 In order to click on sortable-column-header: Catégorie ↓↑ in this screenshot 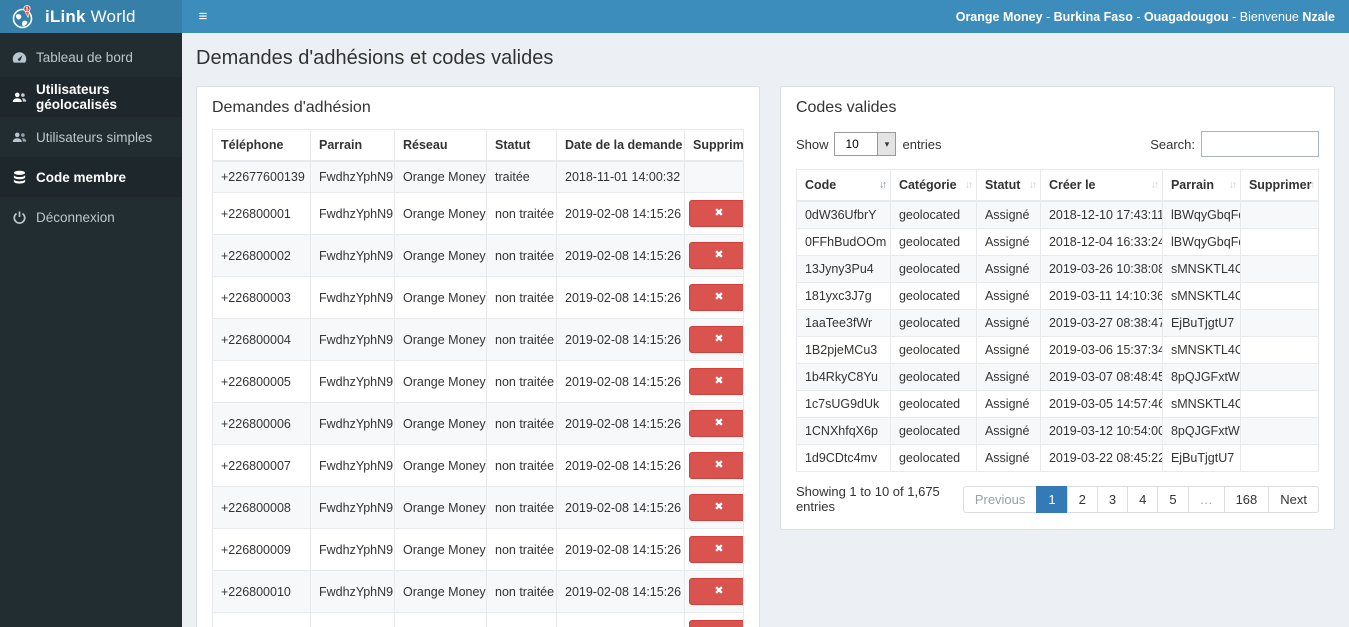, I will do `click(933, 185)`.